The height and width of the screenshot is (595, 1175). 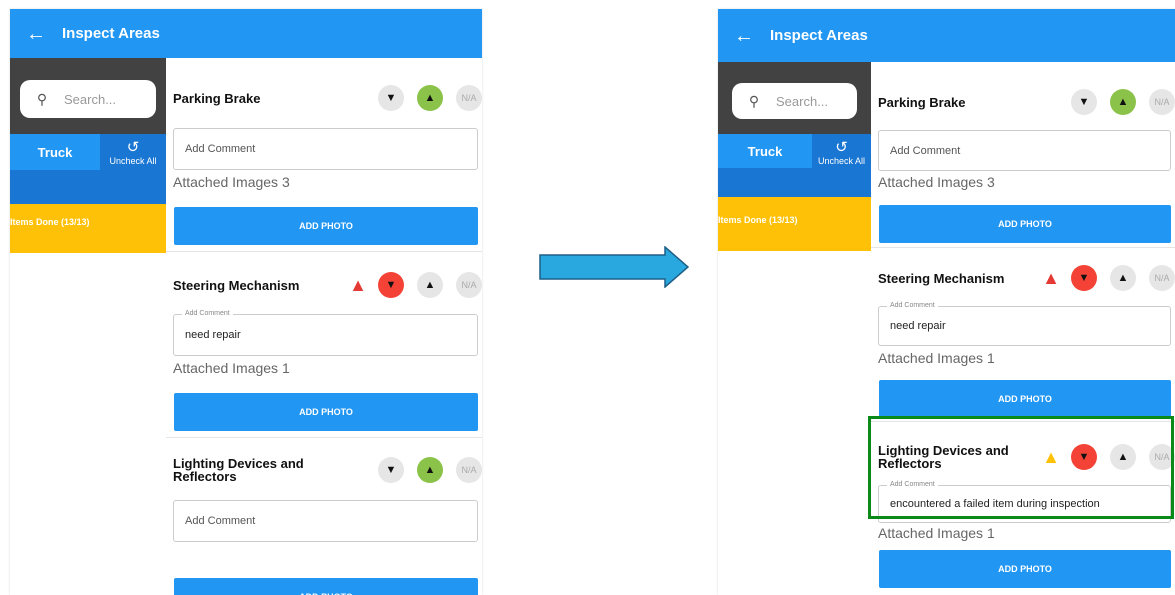 I want to click on item-header: Lighting Devices and Reflectors ▼ ▲ N/A, so click(x=327, y=470).